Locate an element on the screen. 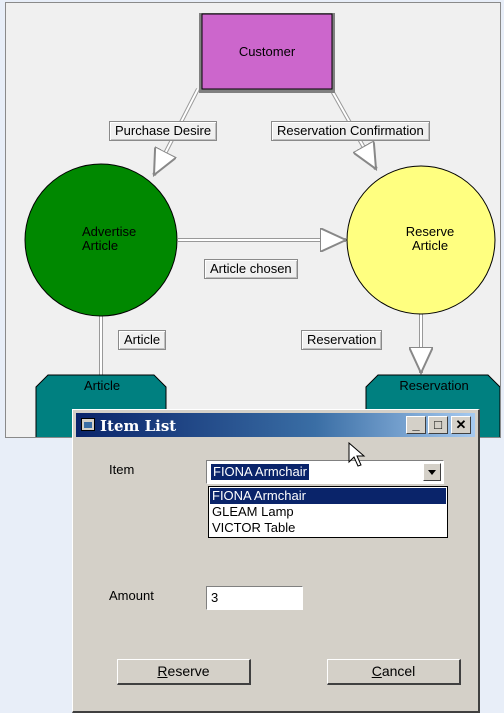  dialog-titlebar: Item List _ □ ✕ is located at coordinates (275, 425).